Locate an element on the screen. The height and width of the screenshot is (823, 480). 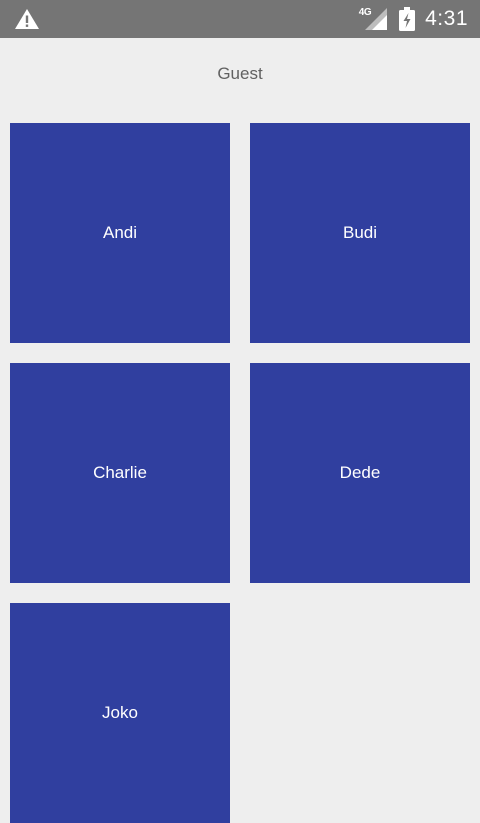
guest-name: Budi is located at coordinates (360, 232).